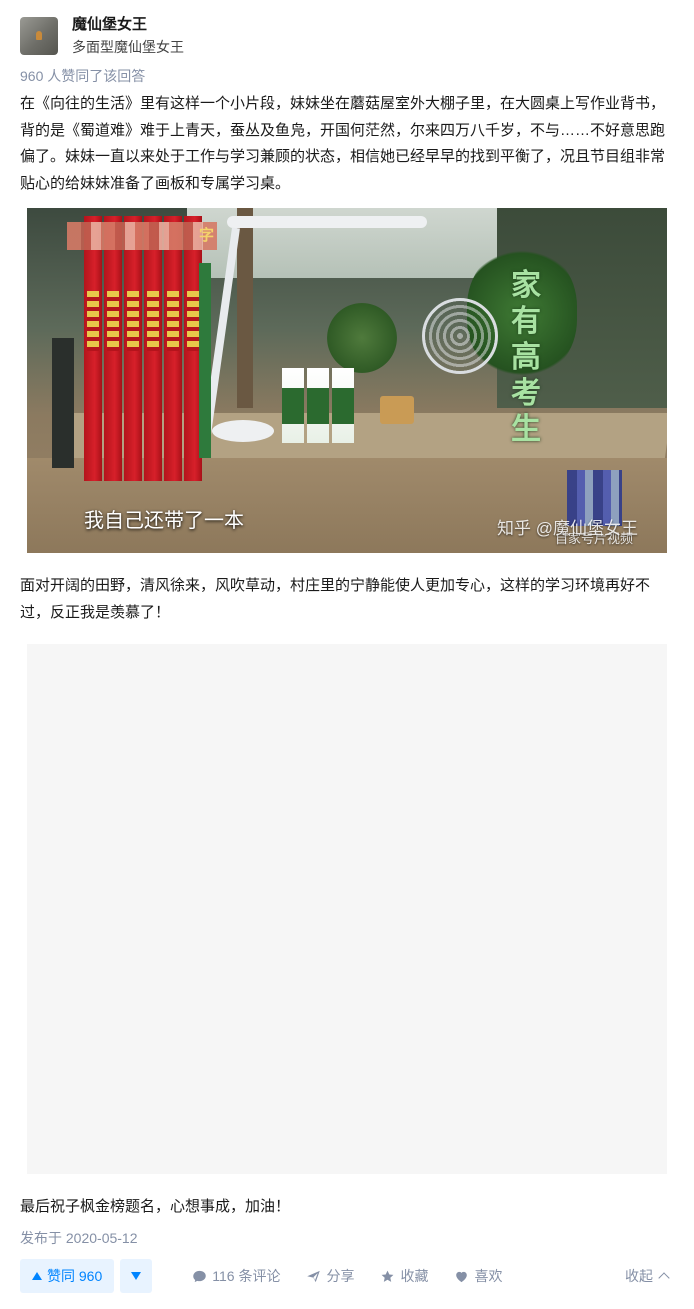 This screenshot has height=1309, width=694. Describe the element at coordinates (639, 1276) in the screenshot. I see `collapse-label: 收起` at that location.